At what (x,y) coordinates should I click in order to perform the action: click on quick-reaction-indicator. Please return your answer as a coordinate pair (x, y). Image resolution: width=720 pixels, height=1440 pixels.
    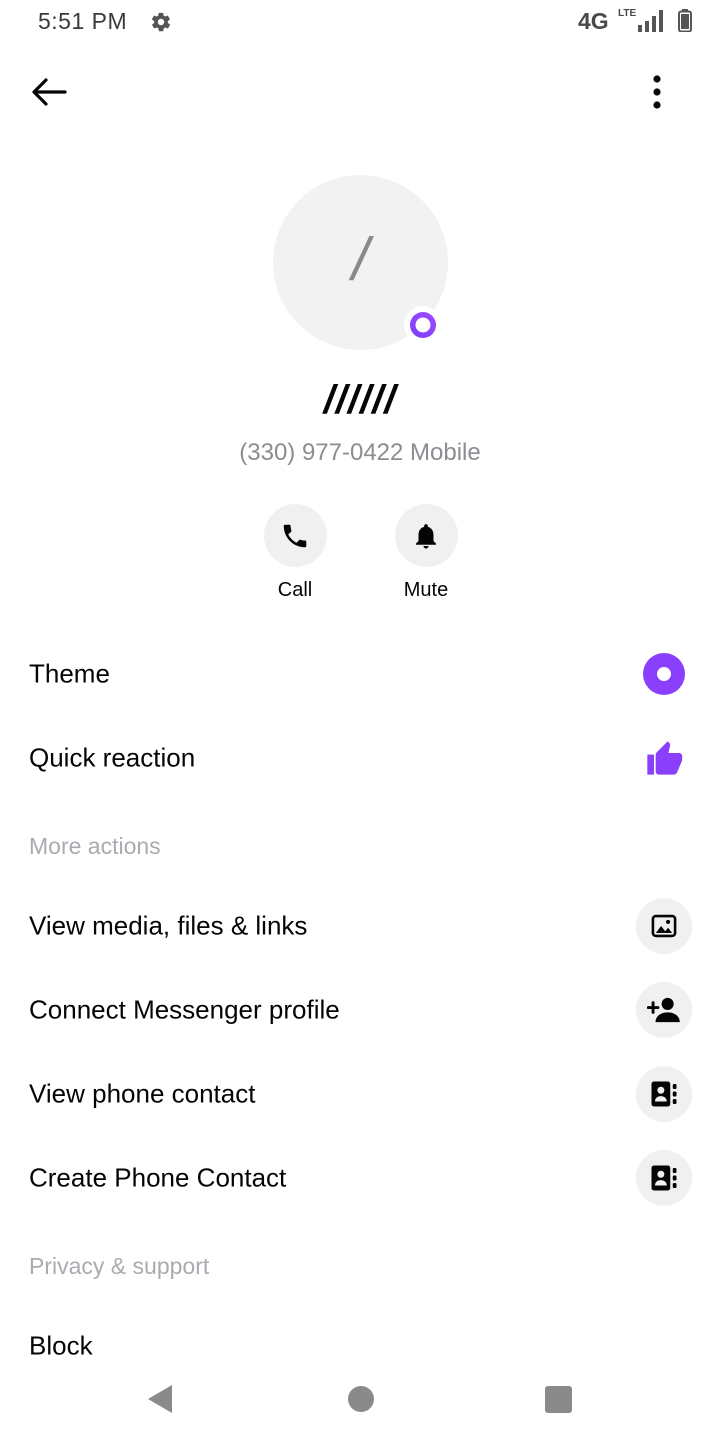
    Looking at the image, I should click on (664, 758).